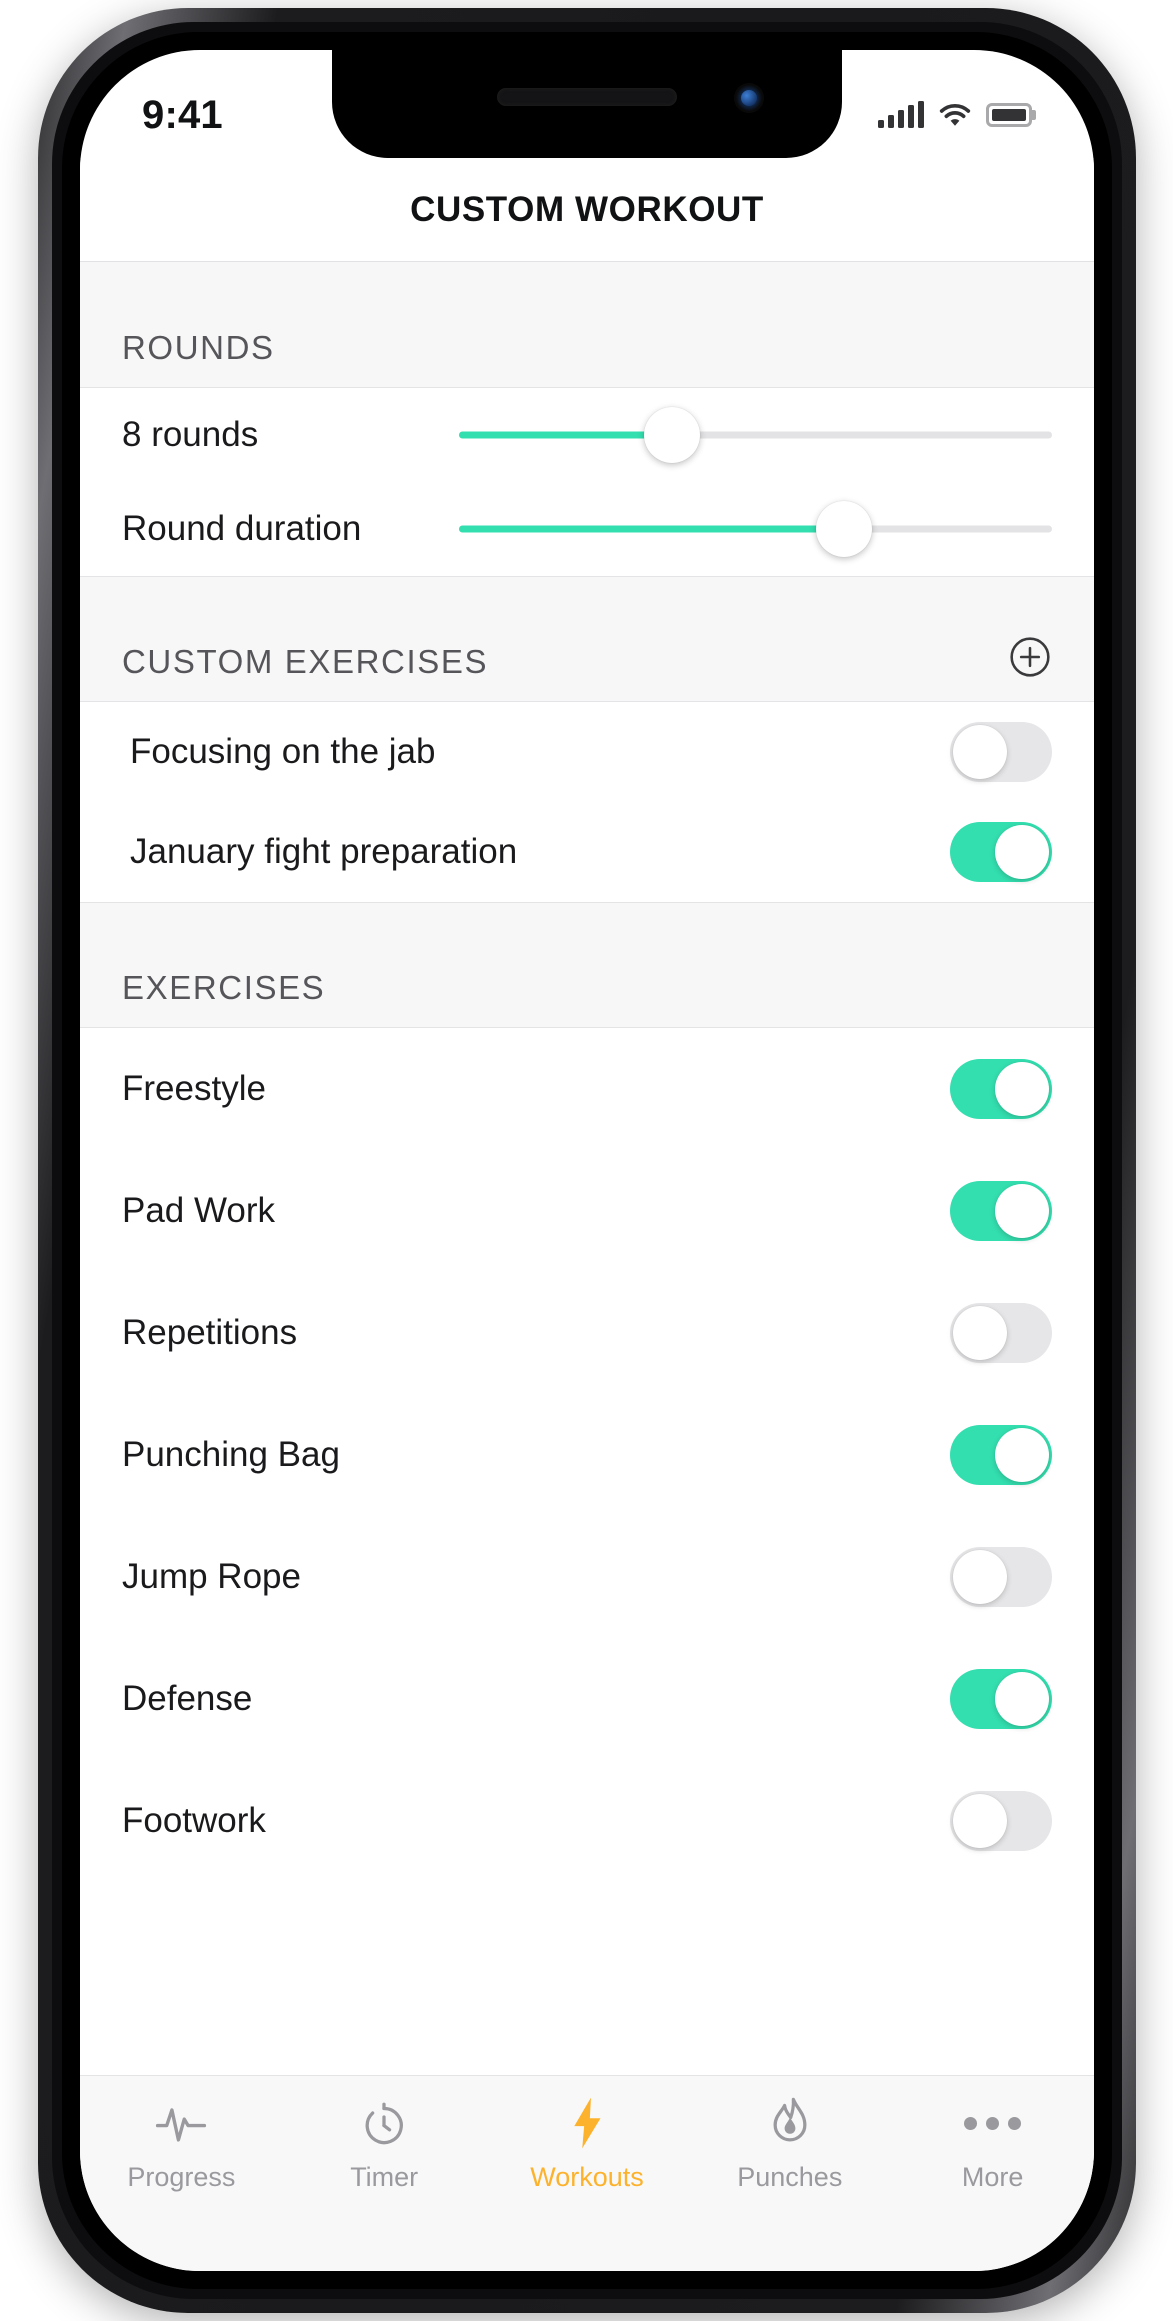 The image size is (1173, 2321). Describe the element at coordinates (181, 2123) in the screenshot. I see `pulse-icon` at that location.